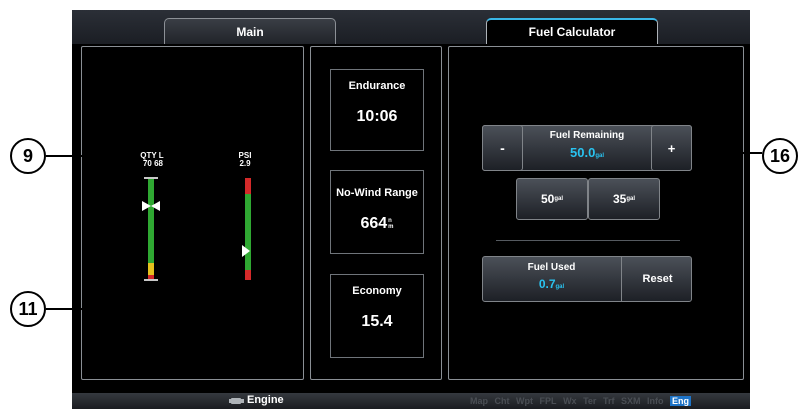 This screenshot has width=802, height=409. What do you see at coordinates (248, 229) in the screenshot?
I see `psi-gauge-bar` at bounding box center [248, 229].